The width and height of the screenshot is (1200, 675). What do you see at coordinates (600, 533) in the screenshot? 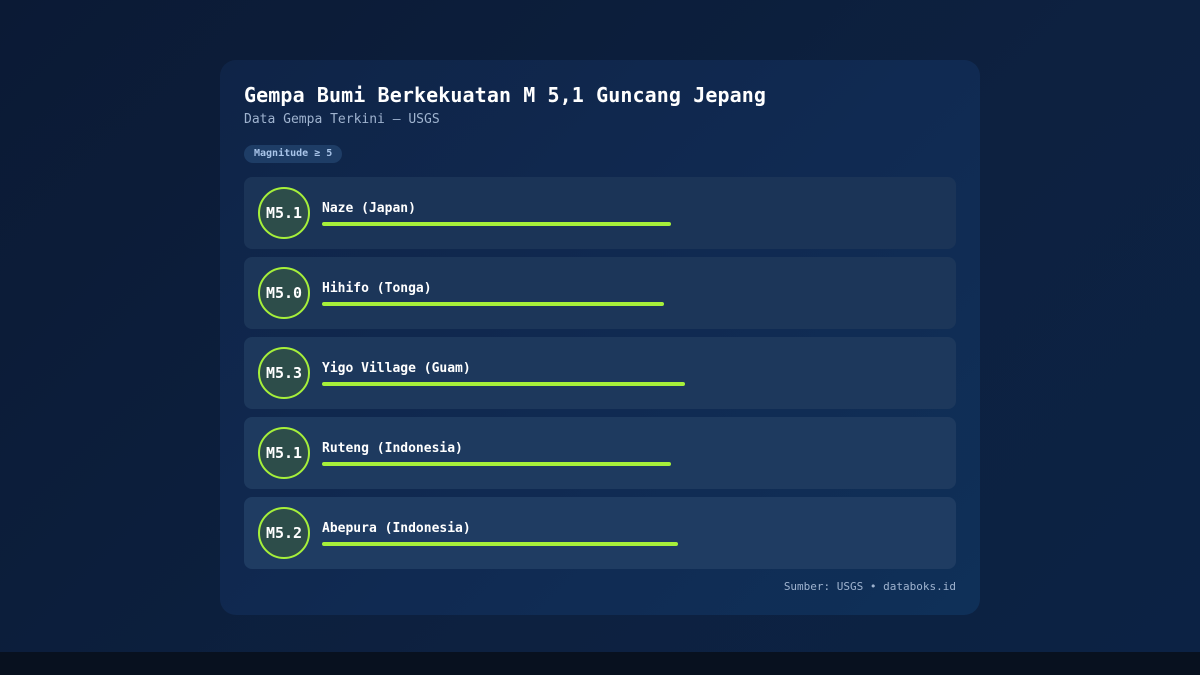
I see `earthquake-row: M5.2 Abepura (Indonesia)` at bounding box center [600, 533].